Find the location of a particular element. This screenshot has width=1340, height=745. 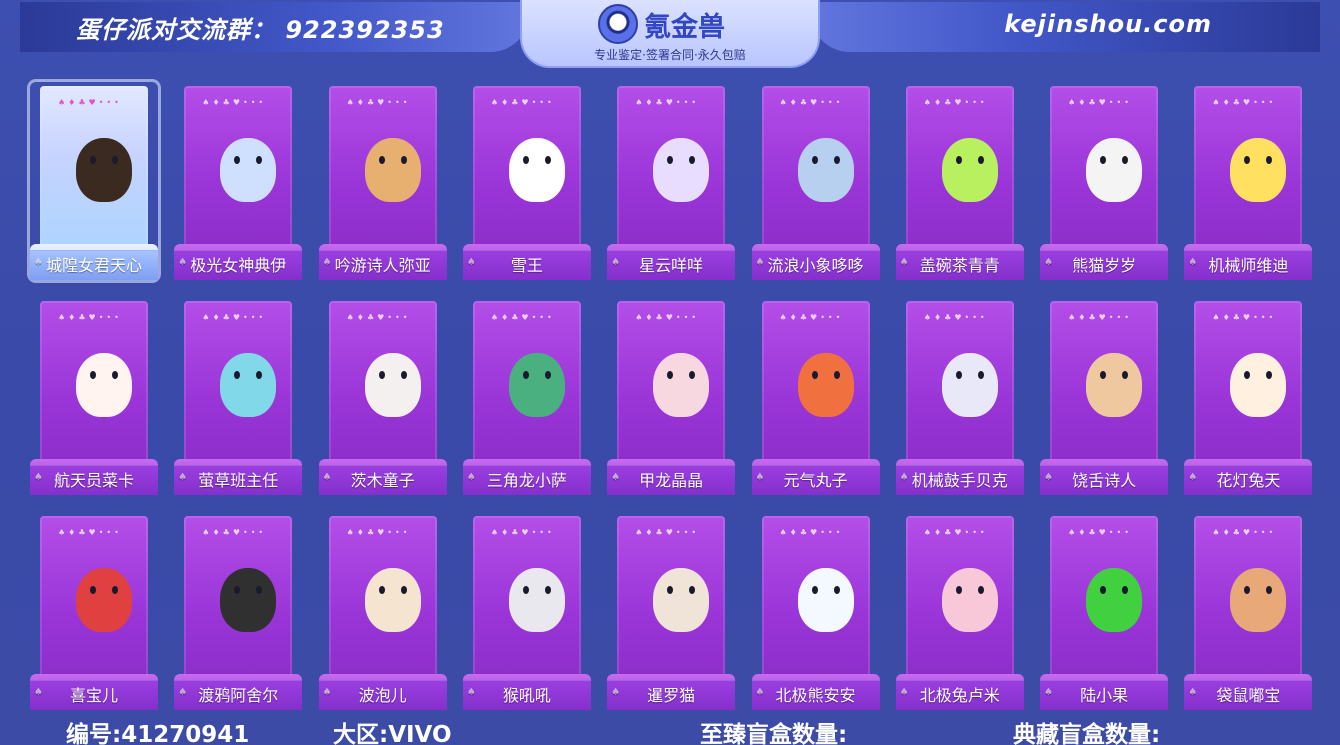

skin-name-label: ♠ 熊猫岁岁 is located at coordinates (1104, 265).